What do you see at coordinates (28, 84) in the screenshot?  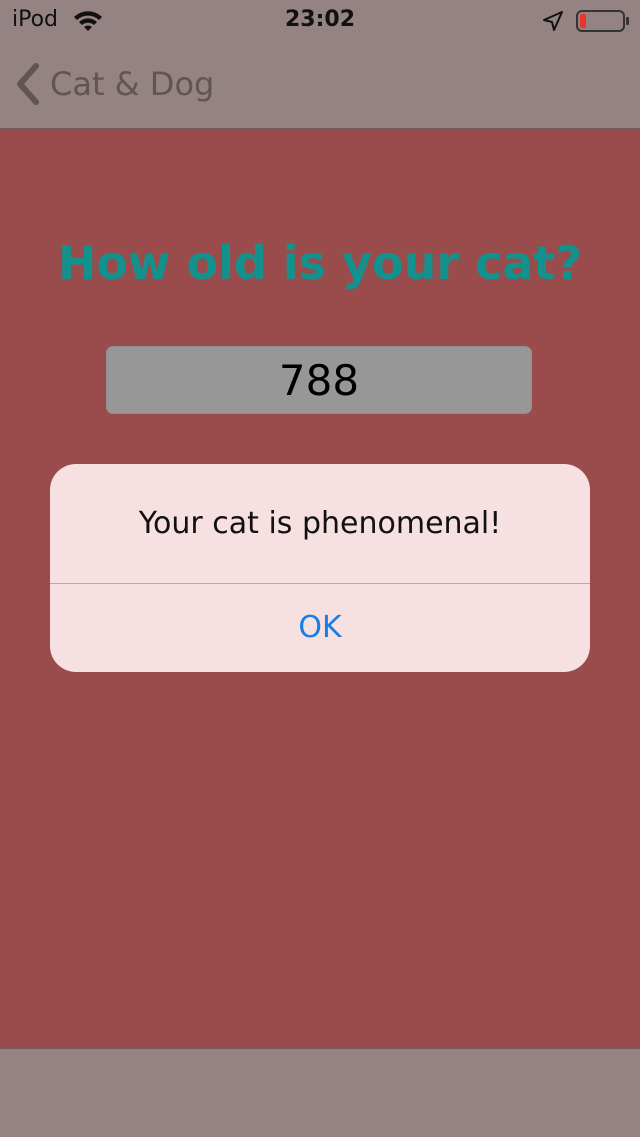 I see `chevron-left-icon` at bounding box center [28, 84].